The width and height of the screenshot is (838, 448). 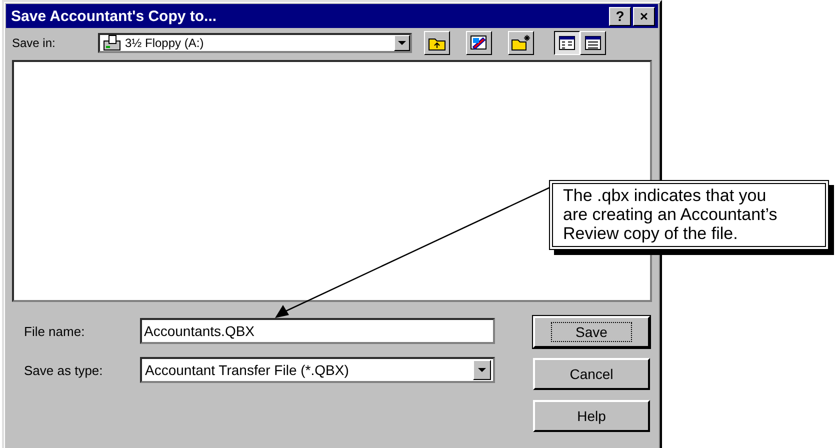 What do you see at coordinates (112, 43) in the screenshot?
I see `floppy-drive-icon` at bounding box center [112, 43].